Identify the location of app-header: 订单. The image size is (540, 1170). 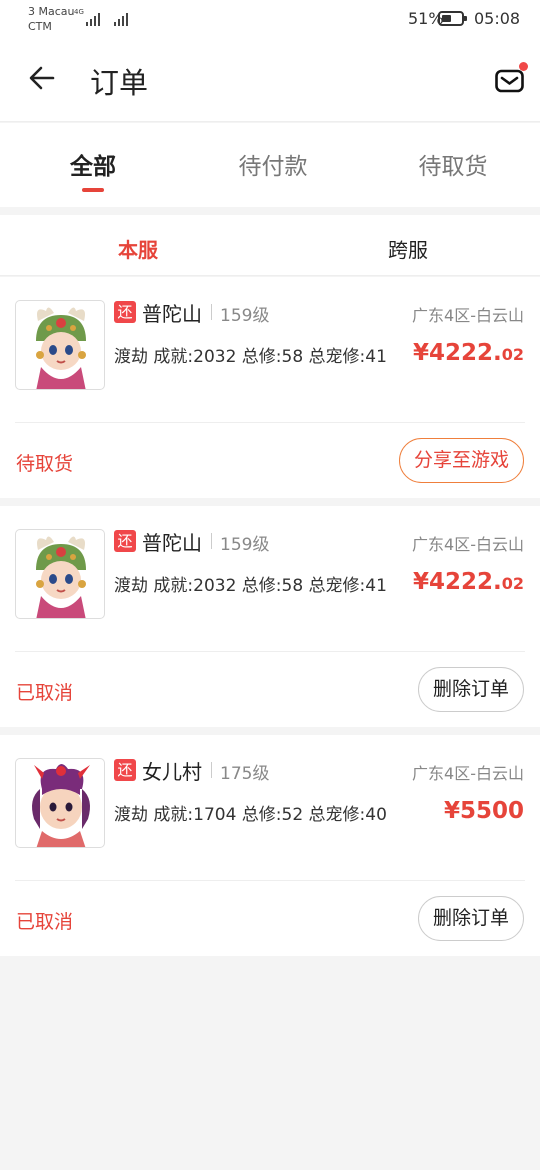
(270, 81).